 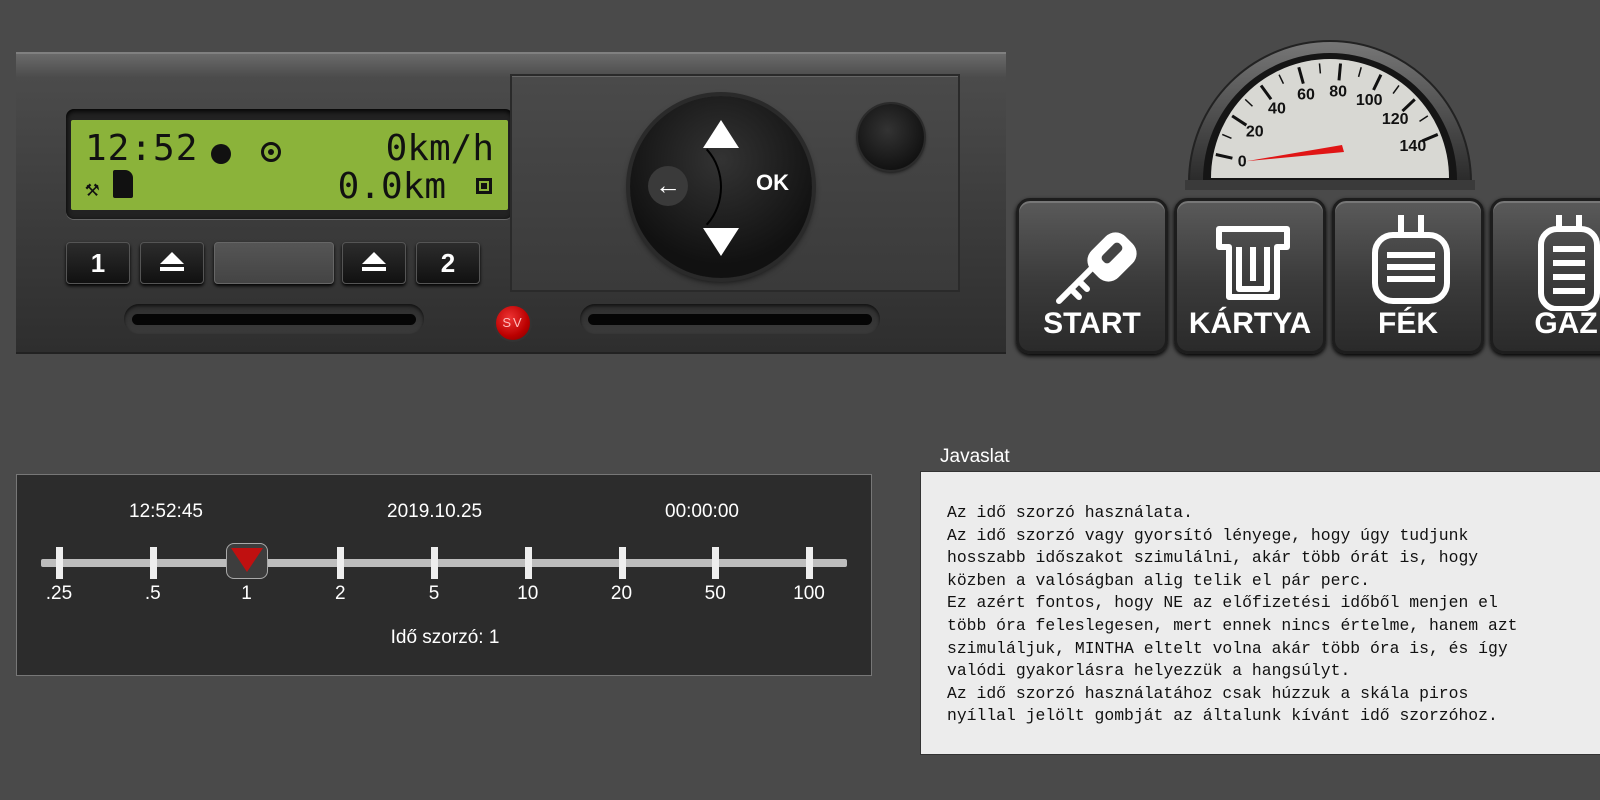 What do you see at coordinates (1242, 161) in the screenshot?
I see `speed-scale-label: 0` at bounding box center [1242, 161].